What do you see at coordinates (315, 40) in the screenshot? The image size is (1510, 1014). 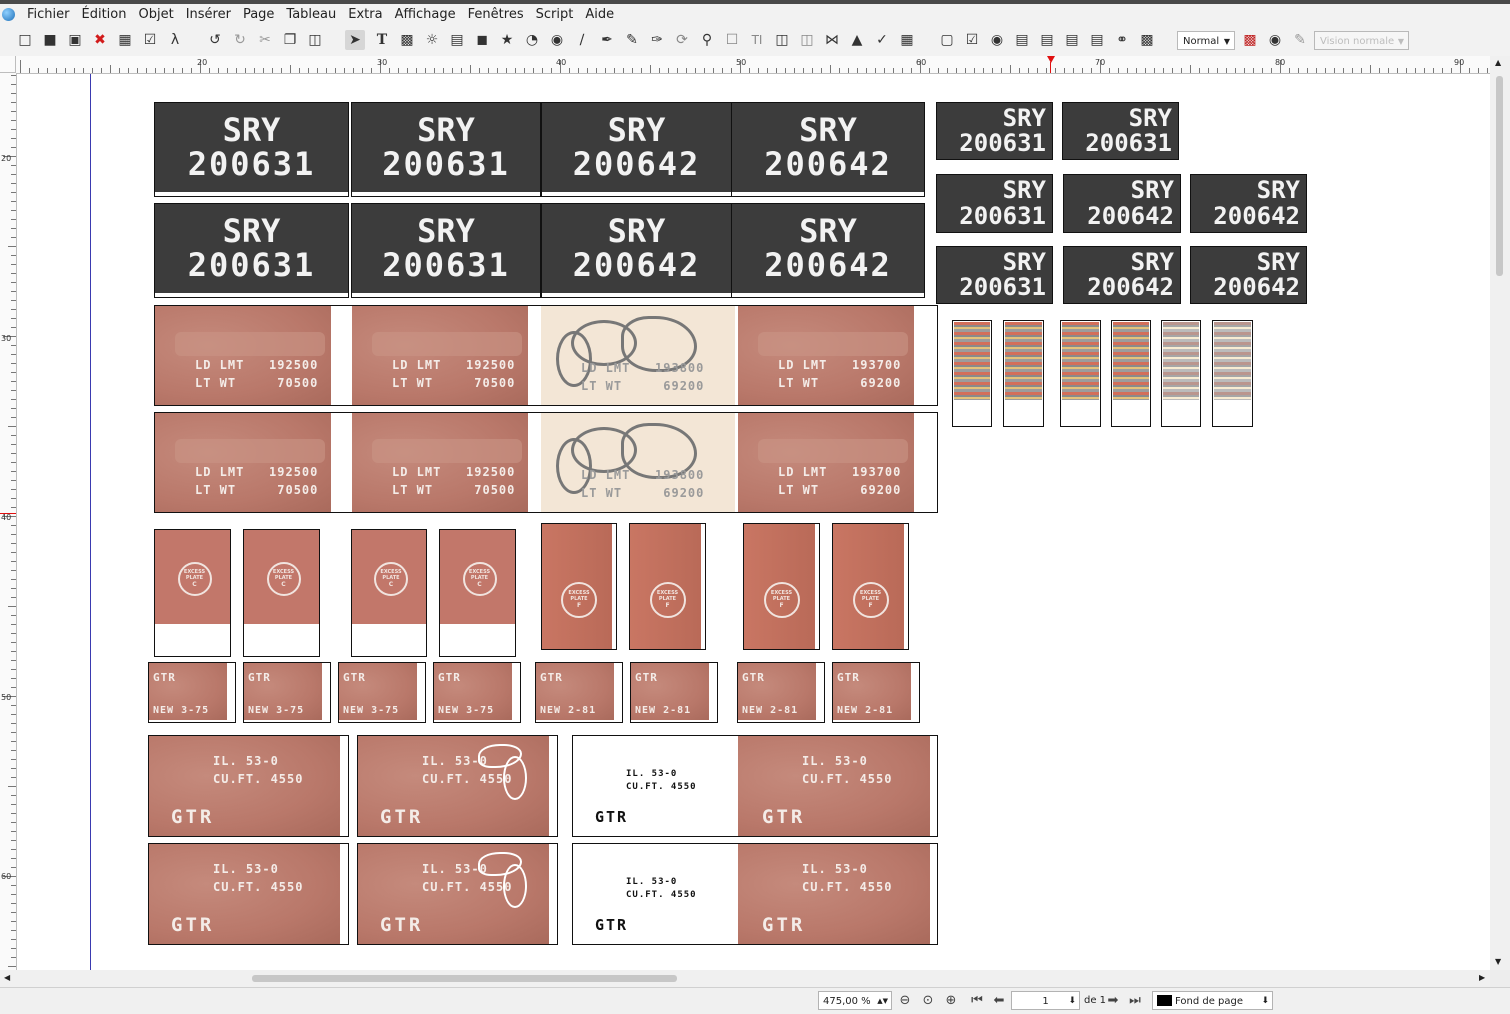 I see `paste-icon: ◫` at bounding box center [315, 40].